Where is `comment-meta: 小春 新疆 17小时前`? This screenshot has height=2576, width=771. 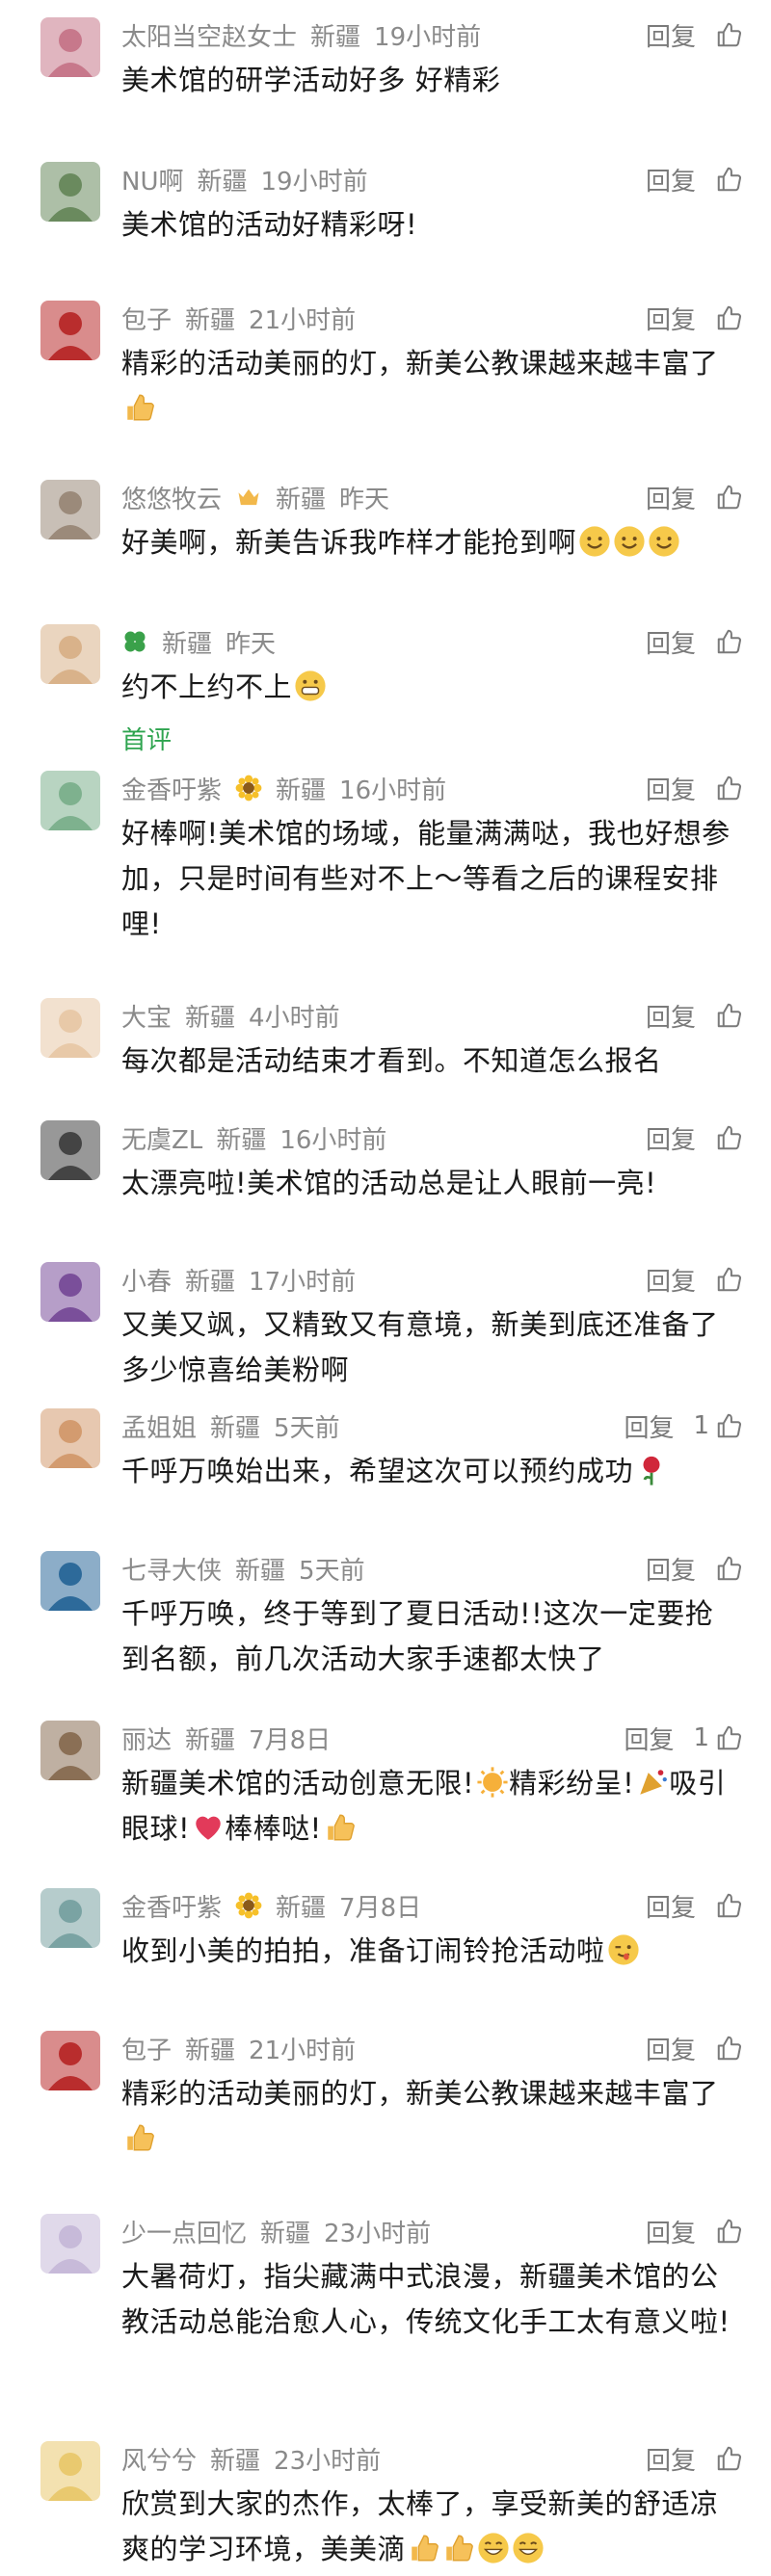
comment-meta: 小春 新疆 17小时前 is located at coordinates (239, 1280).